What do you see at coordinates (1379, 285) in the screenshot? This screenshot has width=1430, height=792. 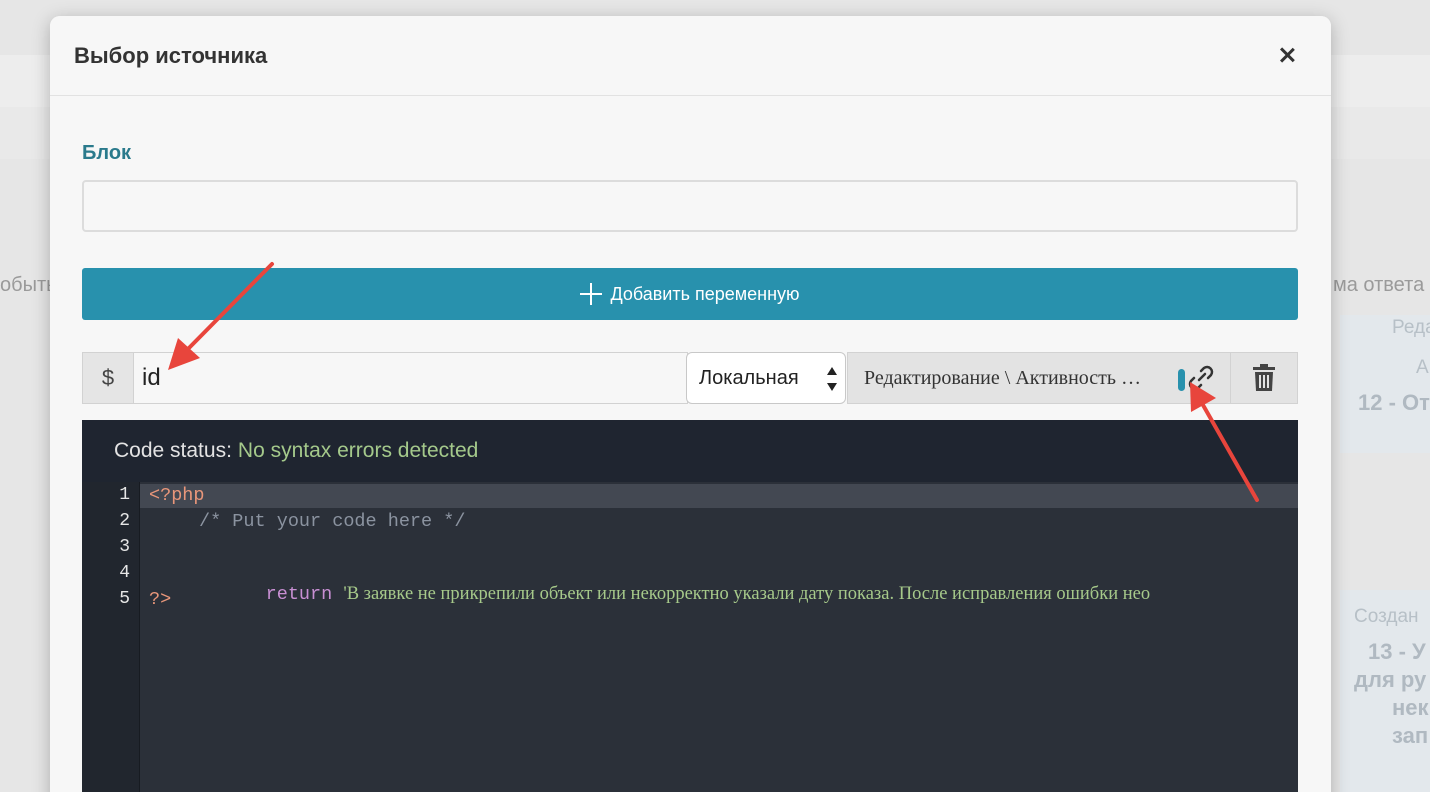 I see `background-right-header: ма ответа` at bounding box center [1379, 285].